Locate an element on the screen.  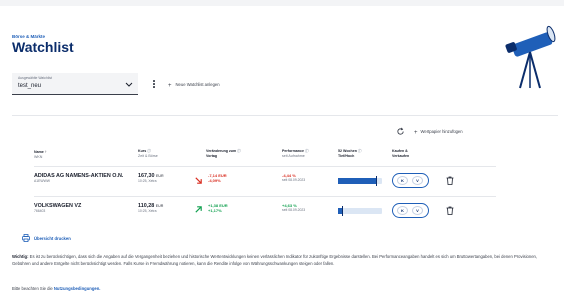
column-header-performance: Performance ⓘ seit Aufnahme is located at coordinates (295, 154).